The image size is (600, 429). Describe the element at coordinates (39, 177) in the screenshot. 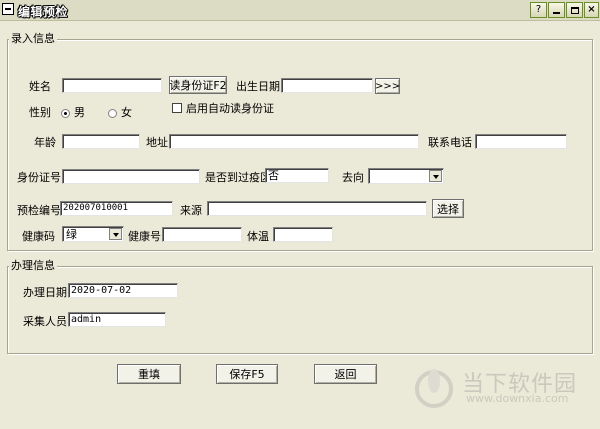

I see `id-number-label: 身份证号` at that location.